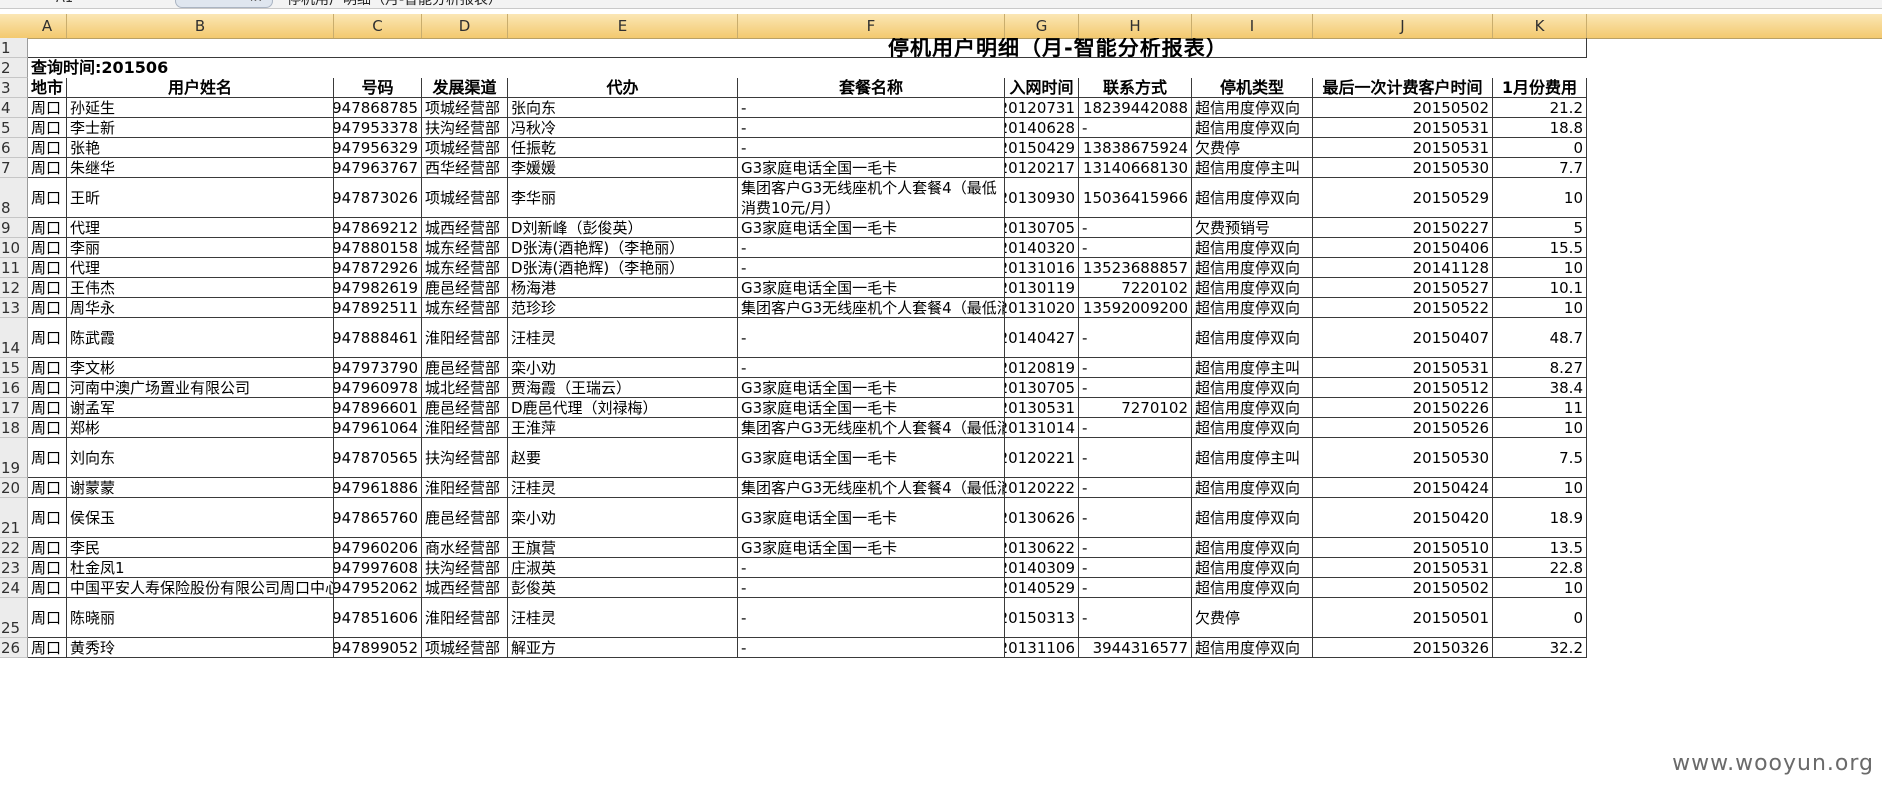  What do you see at coordinates (200, 198) in the screenshot?
I see `table-cell-name: 王昕` at bounding box center [200, 198].